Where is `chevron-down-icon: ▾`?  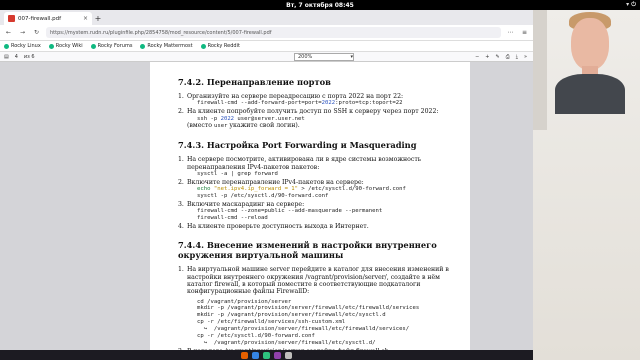 chevron-down-icon: ▾ is located at coordinates (351, 57).